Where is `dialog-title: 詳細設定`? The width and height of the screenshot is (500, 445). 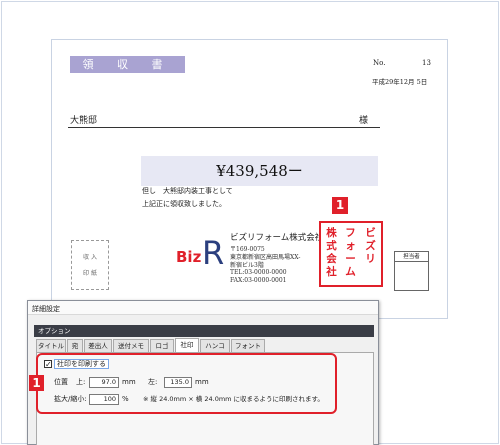 dialog-title: 詳細設定 is located at coordinates (46, 309).